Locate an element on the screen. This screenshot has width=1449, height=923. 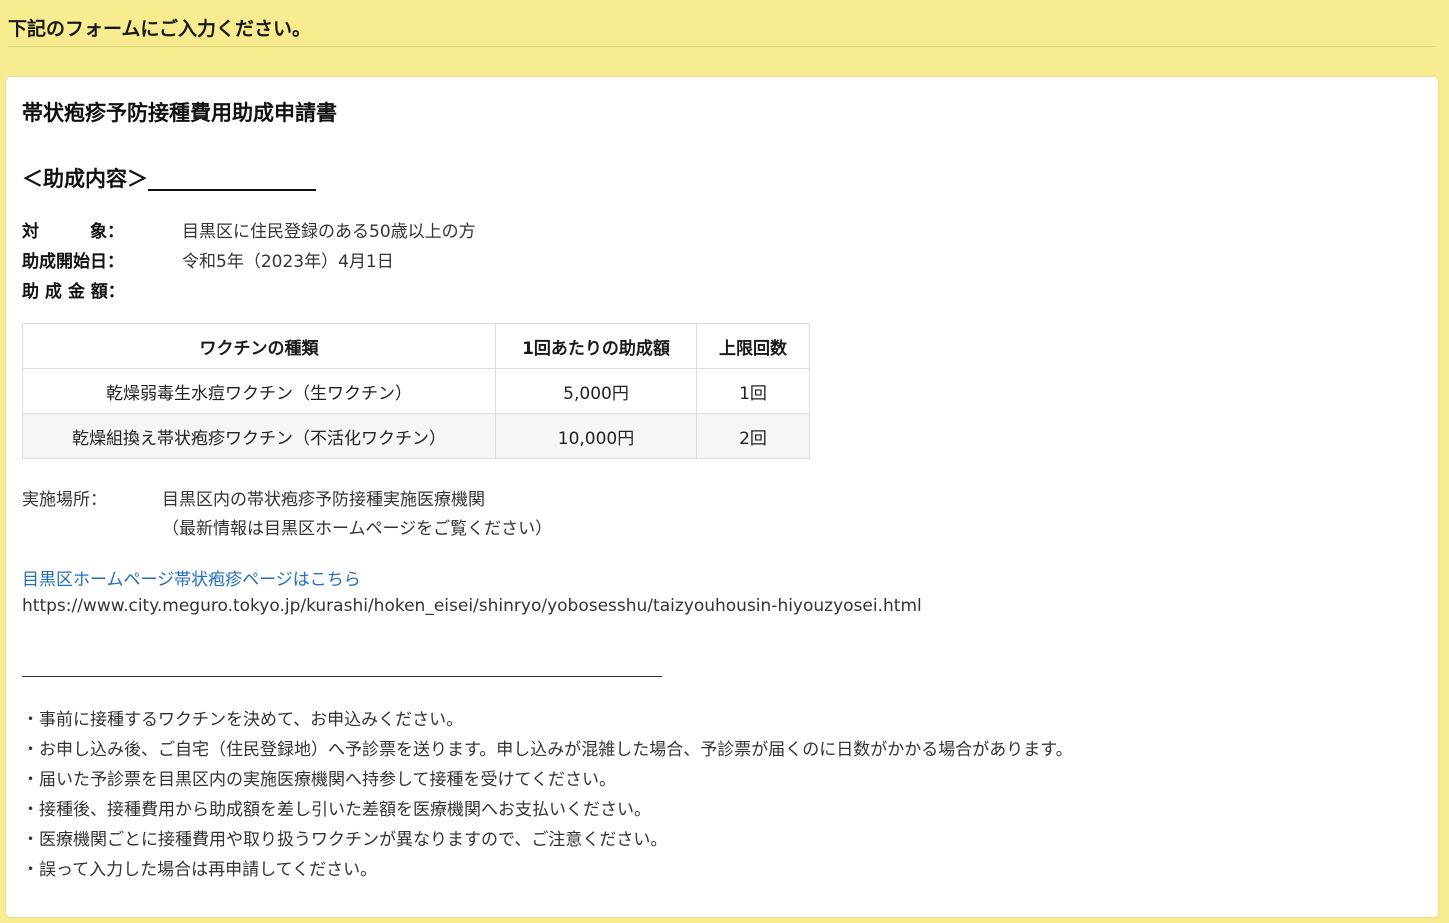
table-cell-vaccine: 乾燥弱毒生水痘ワクチン（生ワクチン） is located at coordinates (259, 391).